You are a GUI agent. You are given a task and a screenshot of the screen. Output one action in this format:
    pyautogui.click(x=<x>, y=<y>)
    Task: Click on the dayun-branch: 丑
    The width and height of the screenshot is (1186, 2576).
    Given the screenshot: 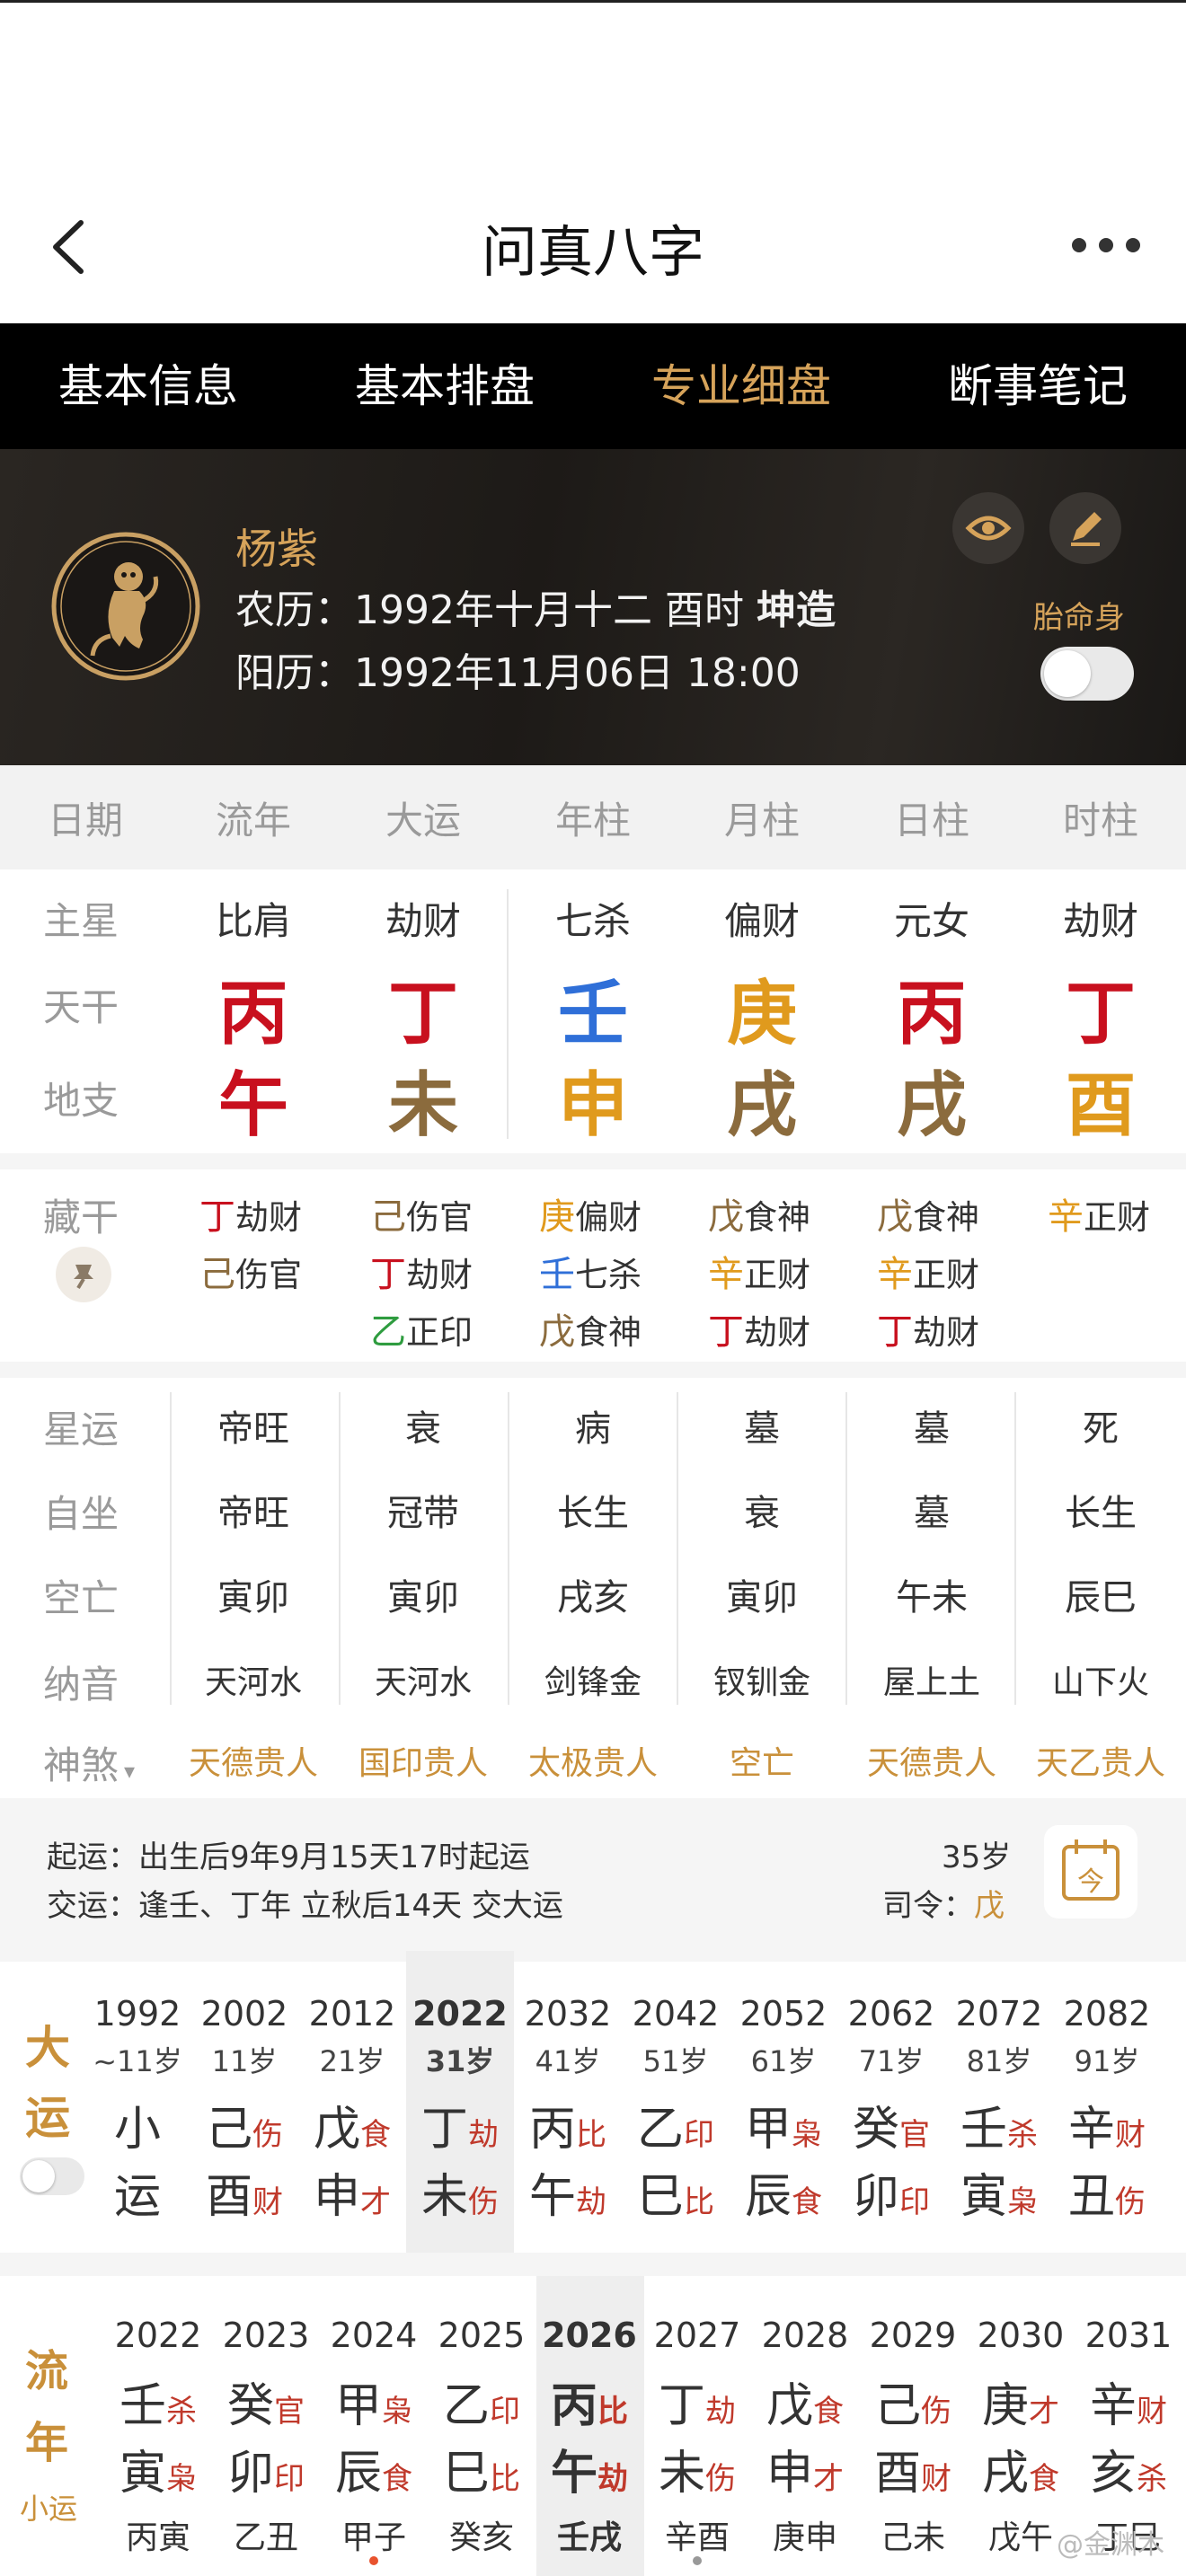 What is the action you would take?
    pyautogui.click(x=1091, y=2197)
    